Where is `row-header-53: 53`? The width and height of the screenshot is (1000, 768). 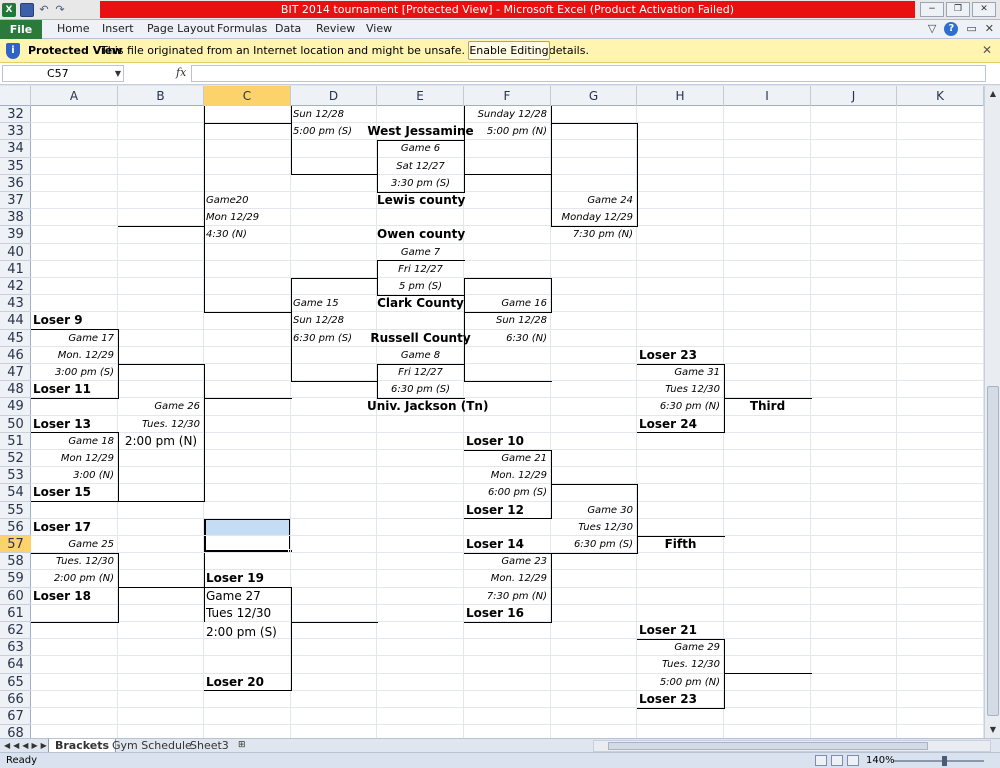 row-header-53: 53 is located at coordinates (15, 476).